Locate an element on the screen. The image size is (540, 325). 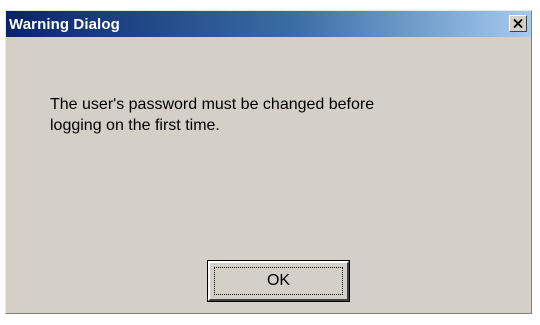
title-bar: Warning Dialog is located at coordinates (268, 24).